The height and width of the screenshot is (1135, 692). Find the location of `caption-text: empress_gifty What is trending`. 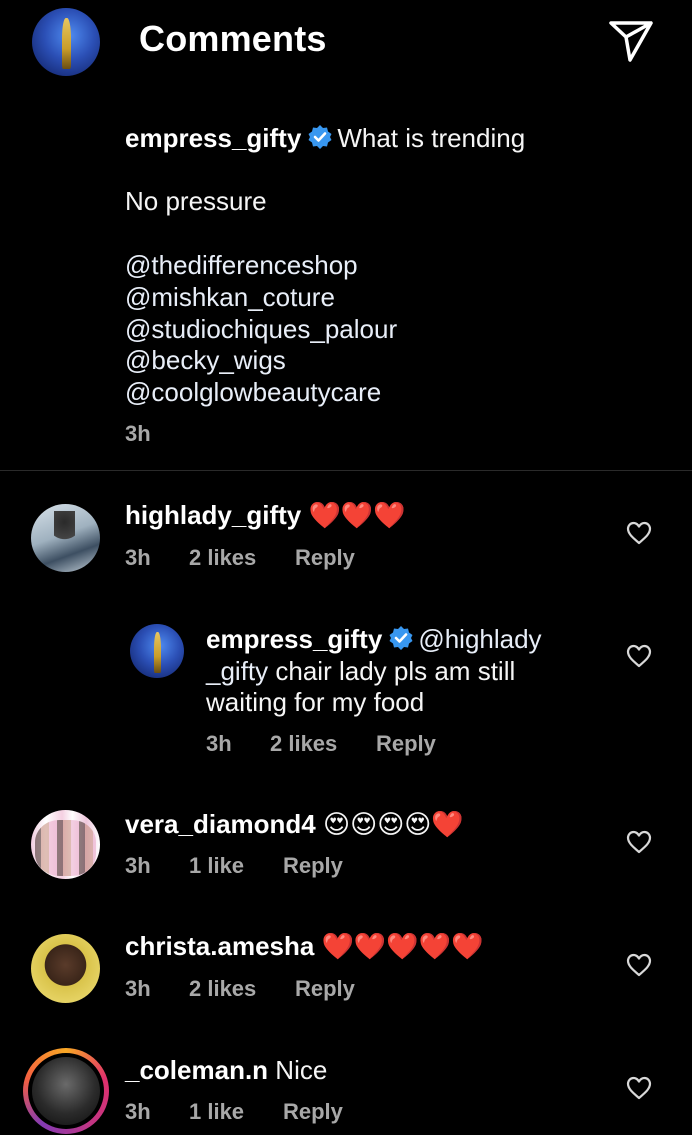

caption-text: empress_gifty What is trending is located at coordinates (395, 138).